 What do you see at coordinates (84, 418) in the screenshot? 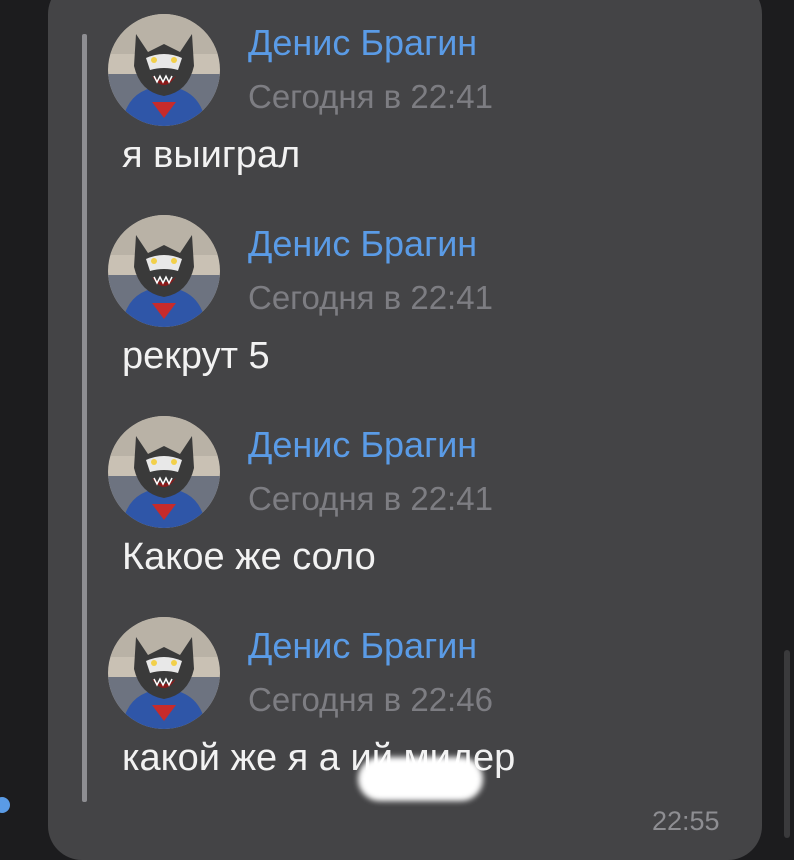
I see `forwarded-quote-bar` at bounding box center [84, 418].